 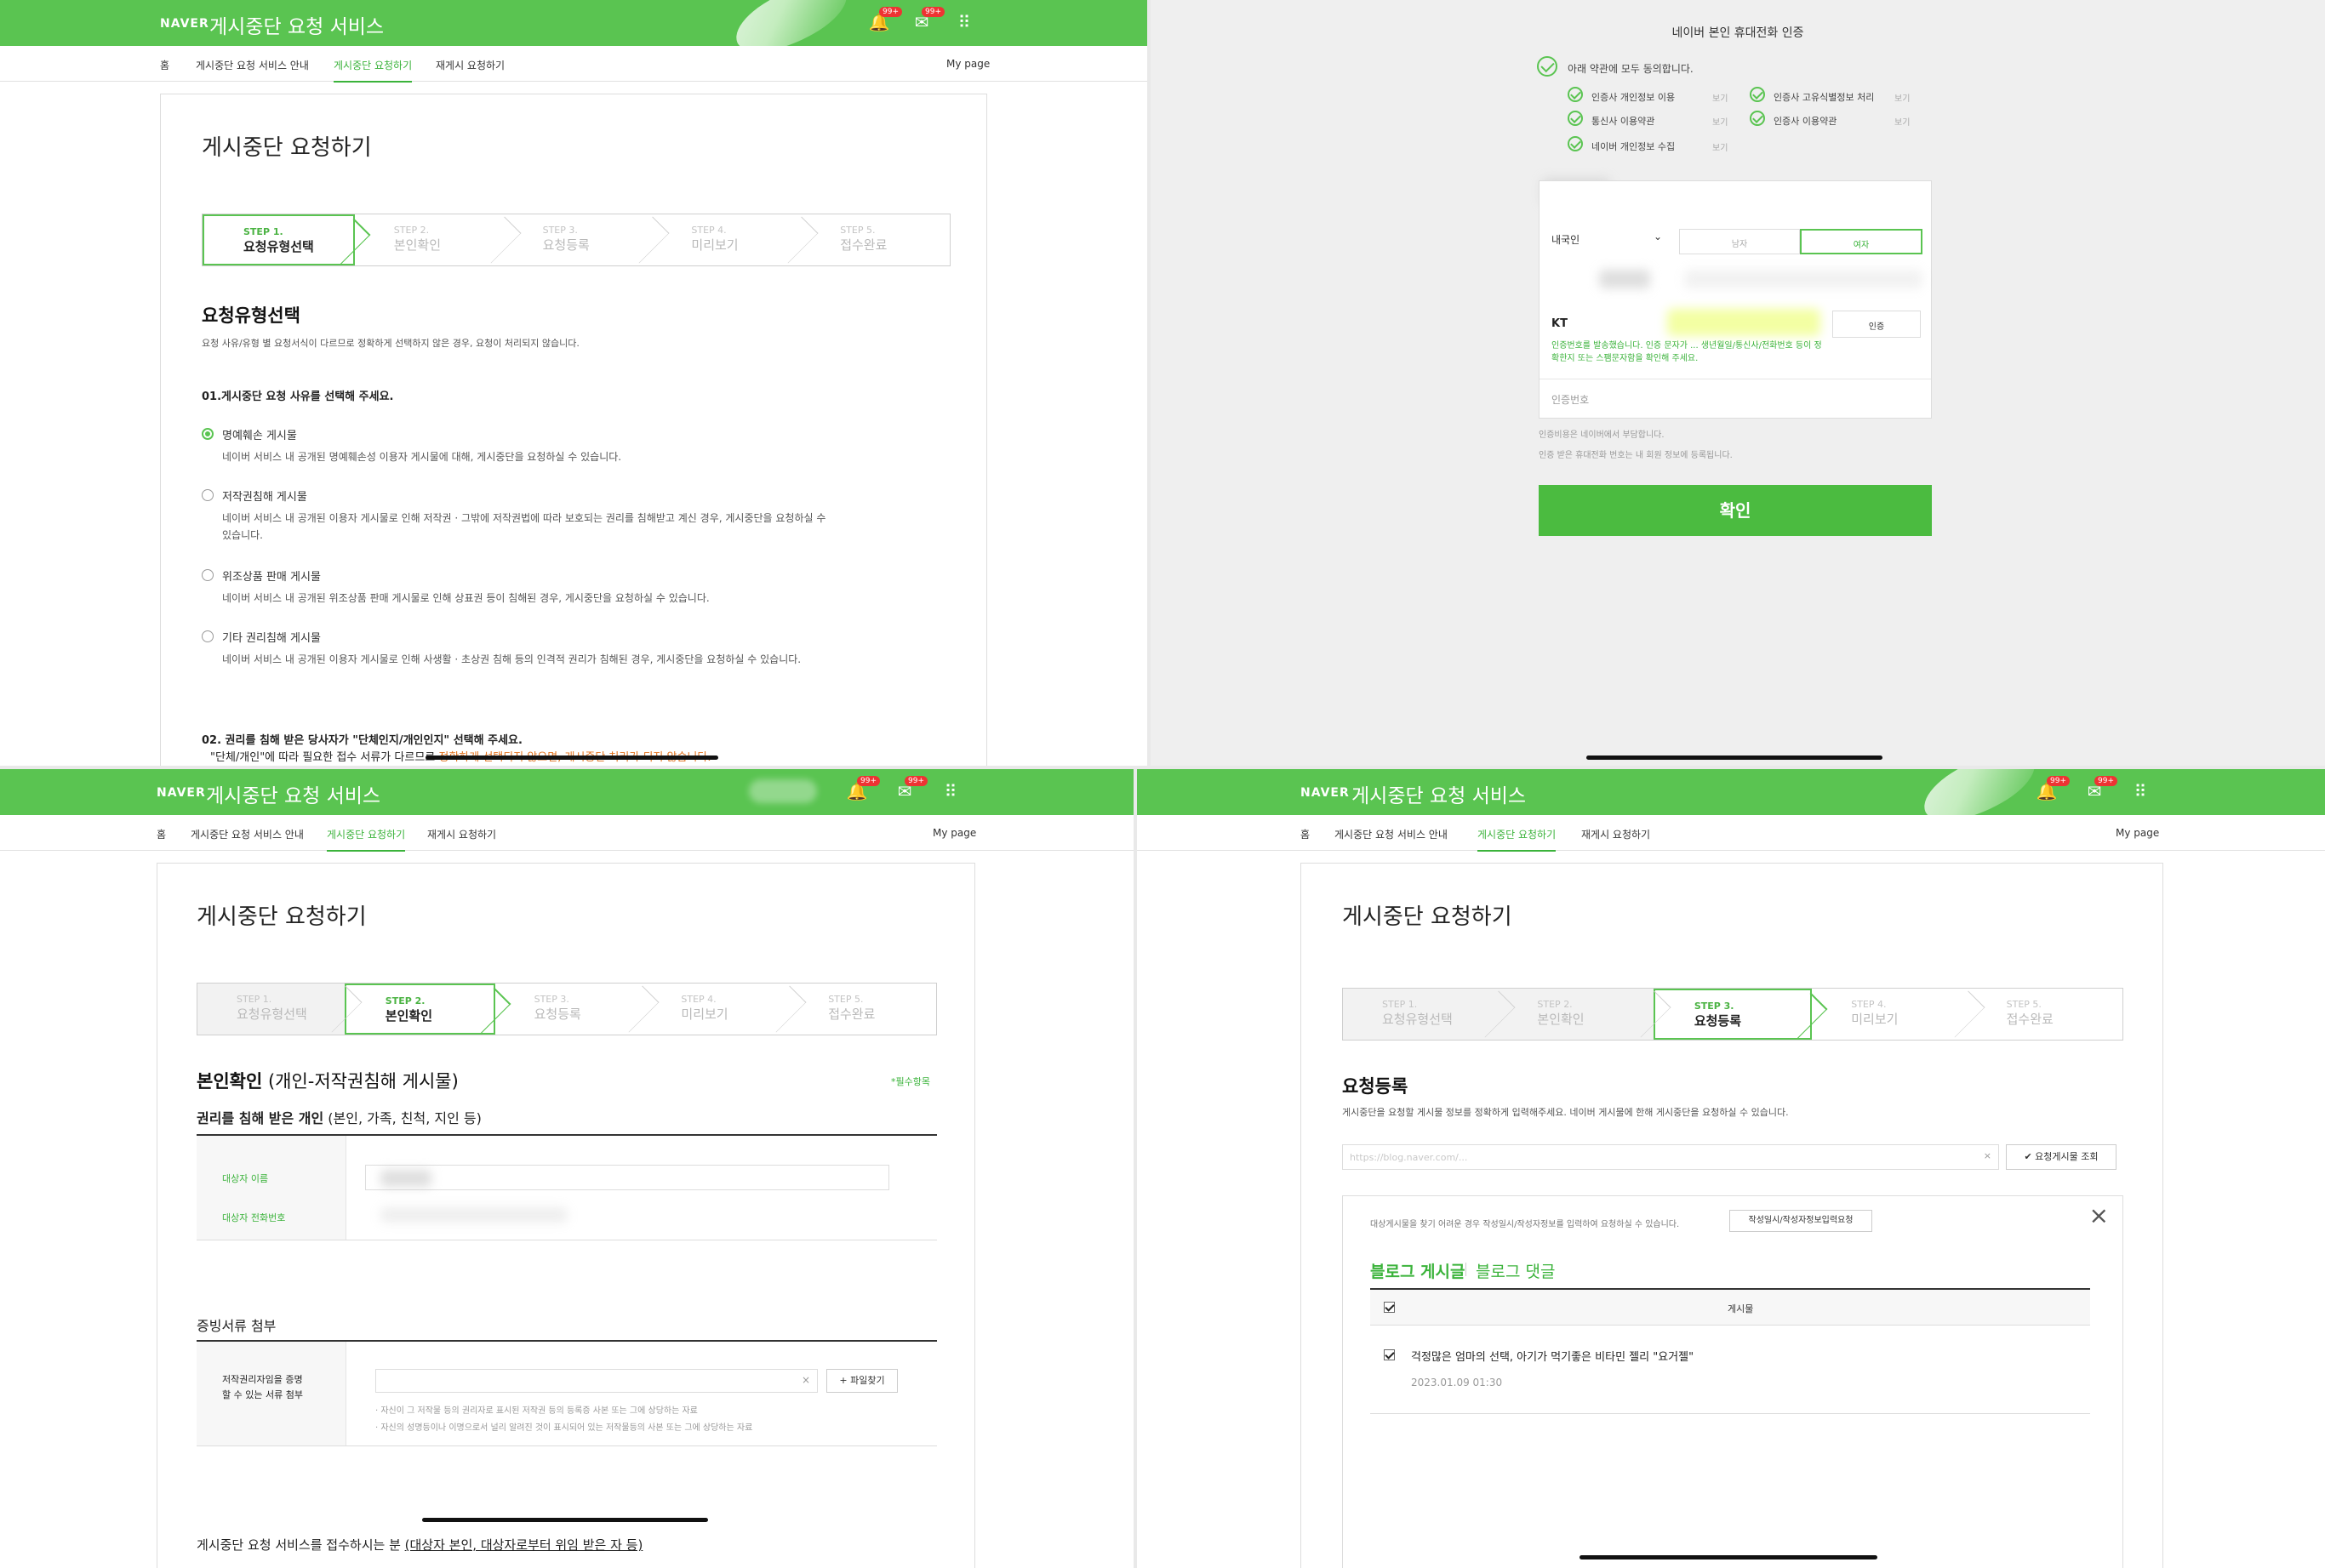 What do you see at coordinates (2099, 1215) in the screenshot?
I see `close-icon: ×` at bounding box center [2099, 1215].